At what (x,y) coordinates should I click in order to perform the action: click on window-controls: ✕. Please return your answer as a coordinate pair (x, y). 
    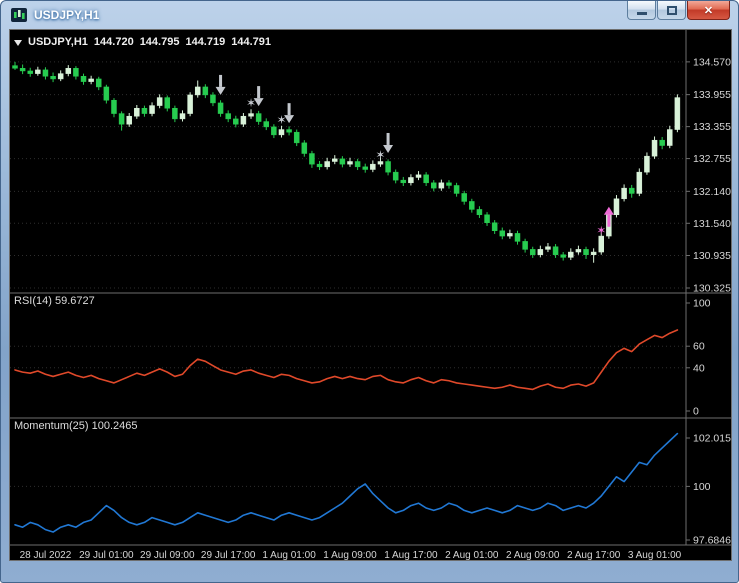
    Looking at the image, I should click on (678, 10).